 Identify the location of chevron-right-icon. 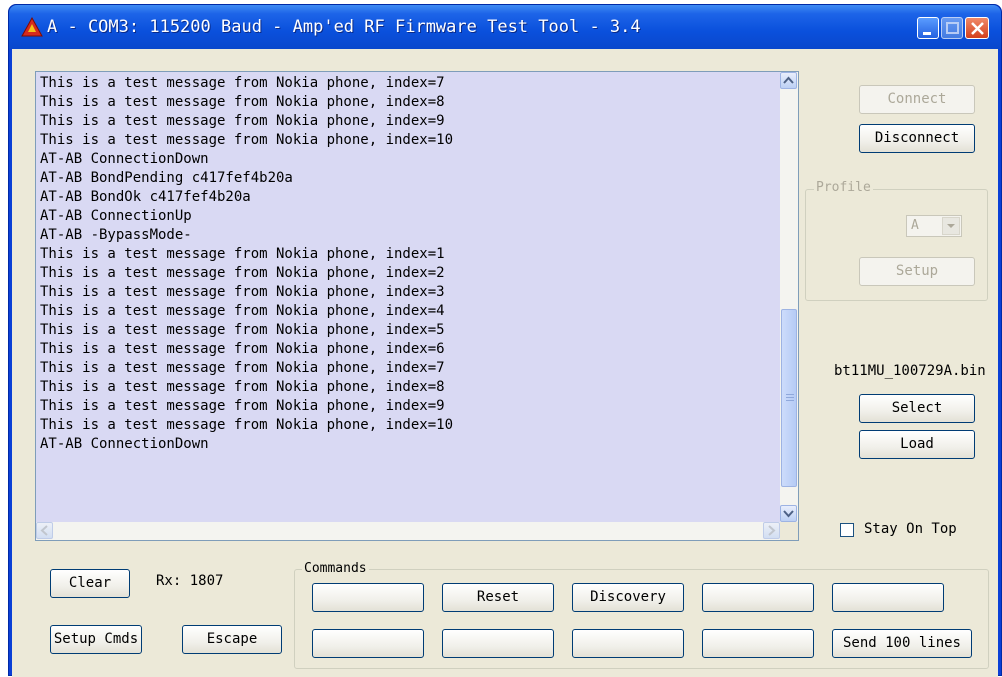
(772, 530).